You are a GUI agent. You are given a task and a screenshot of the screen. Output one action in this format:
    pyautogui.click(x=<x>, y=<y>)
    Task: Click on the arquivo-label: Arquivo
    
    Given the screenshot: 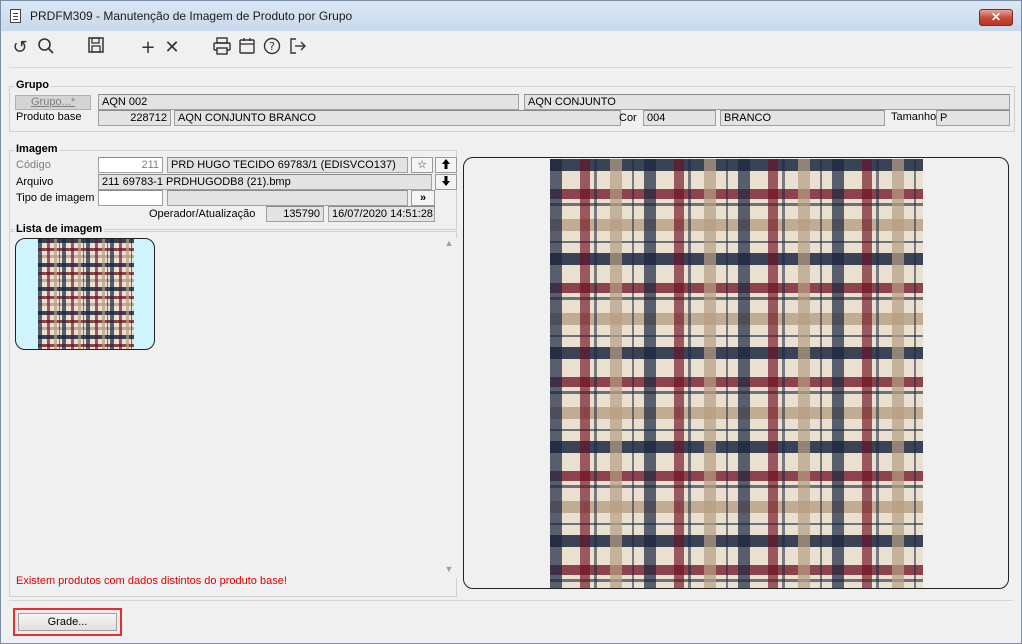 What is the action you would take?
    pyautogui.click(x=35, y=182)
    